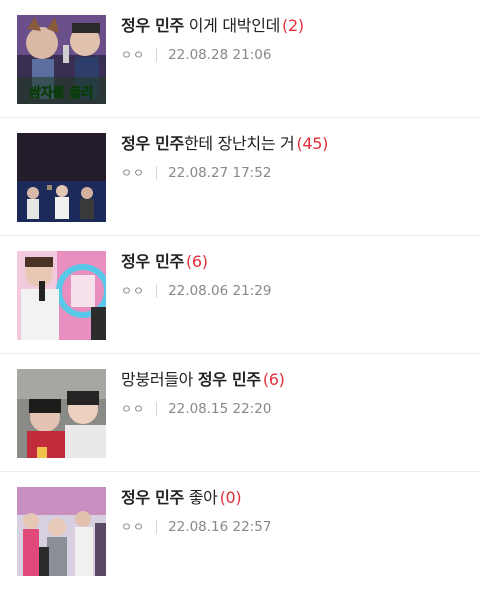 The height and width of the screenshot is (596, 480). I want to click on title-suffix: 한테 장난치는 거, so click(239, 143).